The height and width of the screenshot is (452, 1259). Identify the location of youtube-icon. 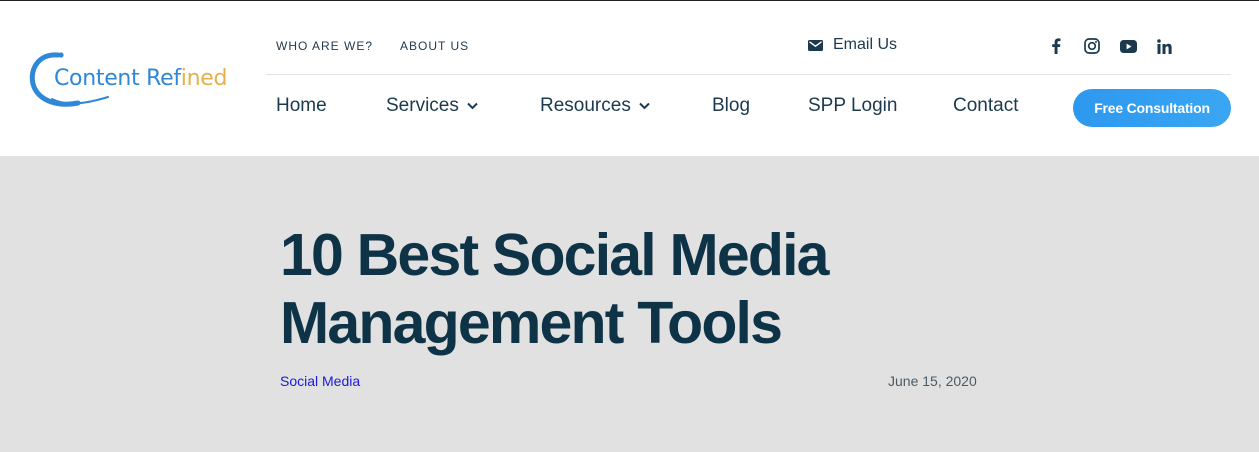
(1128, 46).